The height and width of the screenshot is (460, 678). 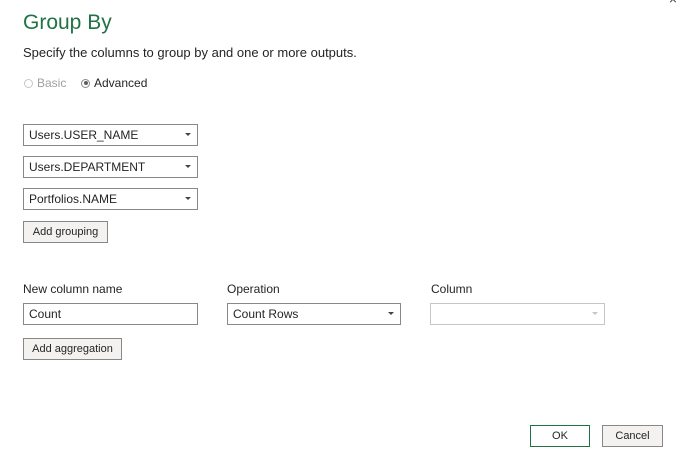 What do you see at coordinates (87, 167) in the screenshot?
I see `group-by-column-2-value: Users.DEPARTMENT` at bounding box center [87, 167].